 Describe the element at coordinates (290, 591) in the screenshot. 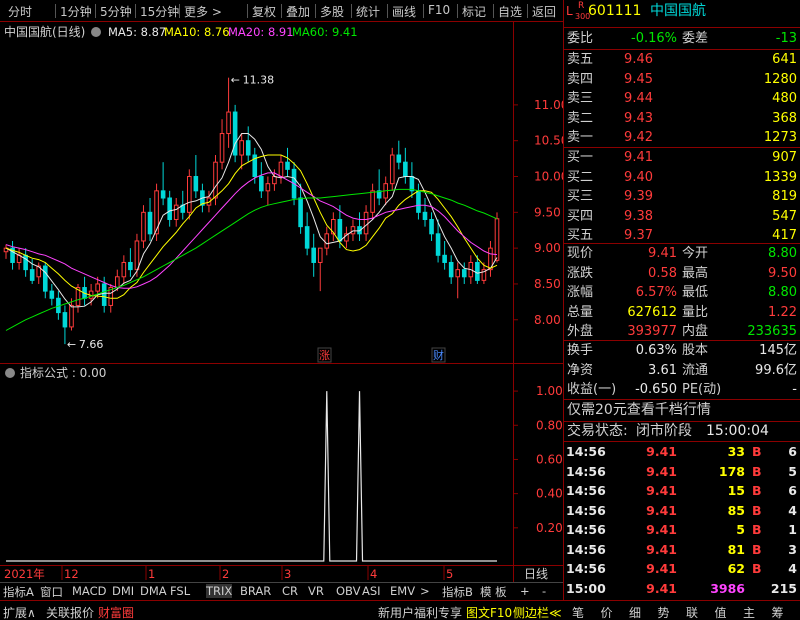

I see `indicator-tab-8: CR` at that location.